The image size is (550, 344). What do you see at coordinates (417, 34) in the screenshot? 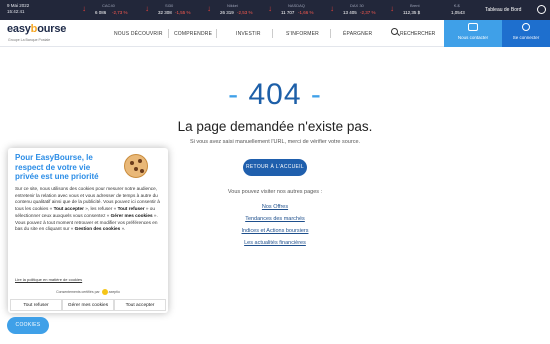
I see `search-button: RECHERCHER` at bounding box center [417, 34].